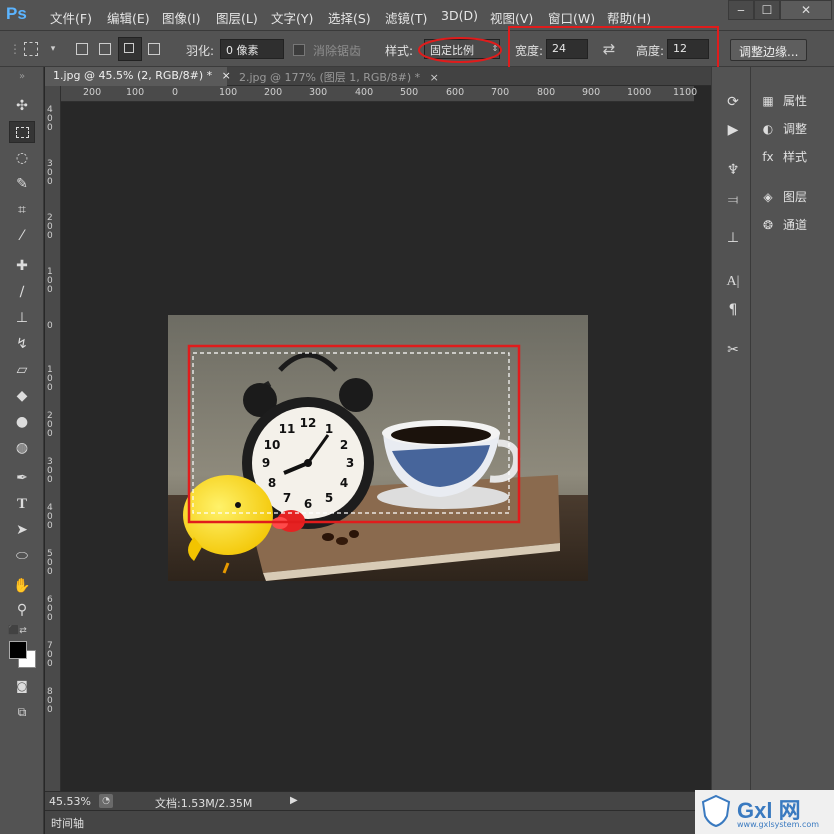 This screenshot has height=834, width=834. What do you see at coordinates (336, 76) in the screenshot?
I see `tab-doc-2: 2.jpg @ 177% (图层 1, RGB/8#) * ×` at bounding box center [336, 76].